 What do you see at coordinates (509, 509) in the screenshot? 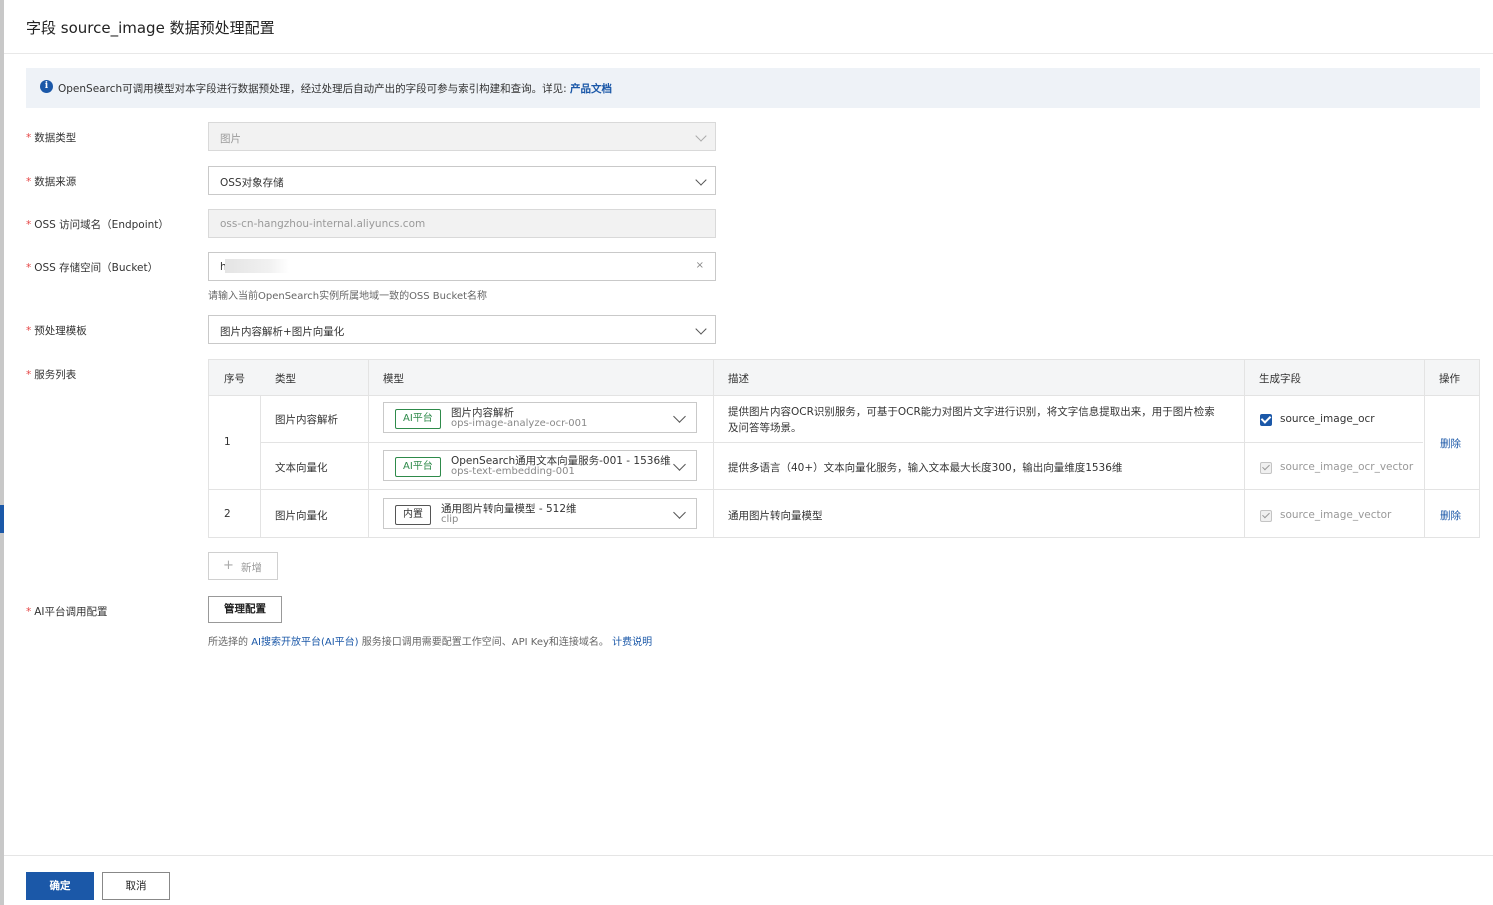
I see `model-name: 通用图片转向量模型 - 512维` at bounding box center [509, 509].